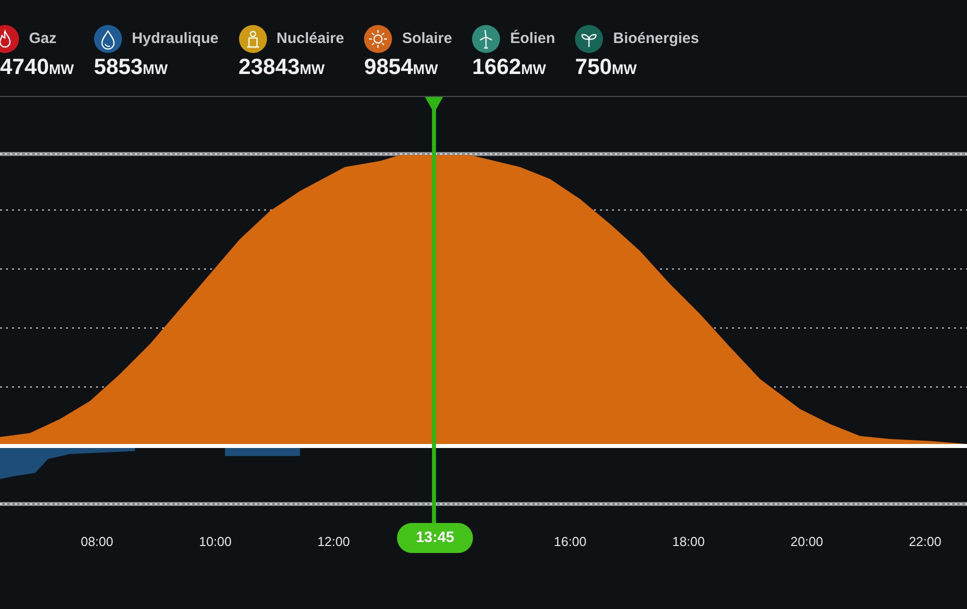  I want to click on legend-label: Éolien, so click(533, 38).